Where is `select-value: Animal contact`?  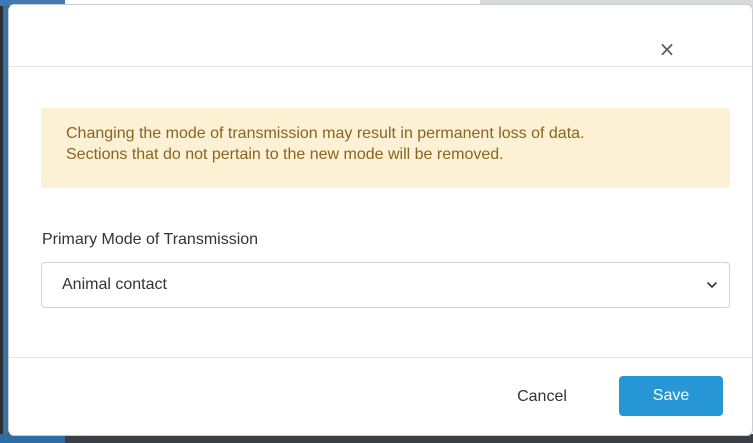 select-value: Animal contact is located at coordinates (114, 284).